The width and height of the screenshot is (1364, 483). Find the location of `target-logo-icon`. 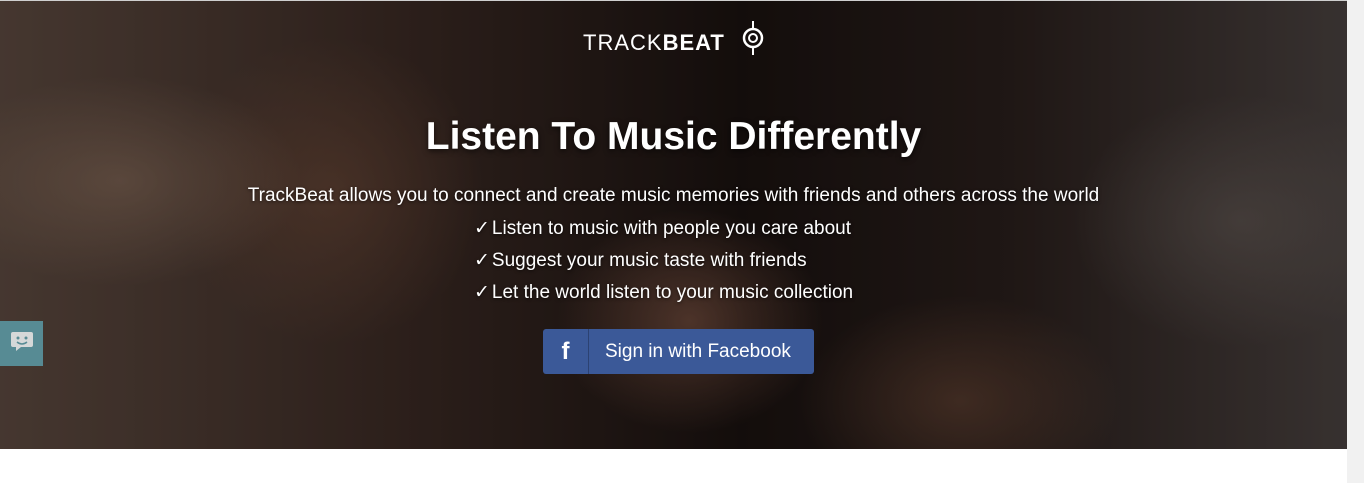

target-logo-icon is located at coordinates (753, 41).